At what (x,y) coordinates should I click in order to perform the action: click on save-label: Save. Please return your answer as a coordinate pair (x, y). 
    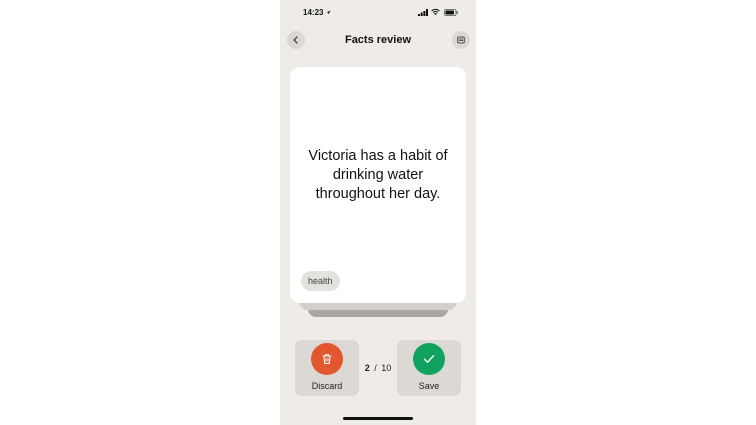
    Looking at the image, I should click on (429, 386).